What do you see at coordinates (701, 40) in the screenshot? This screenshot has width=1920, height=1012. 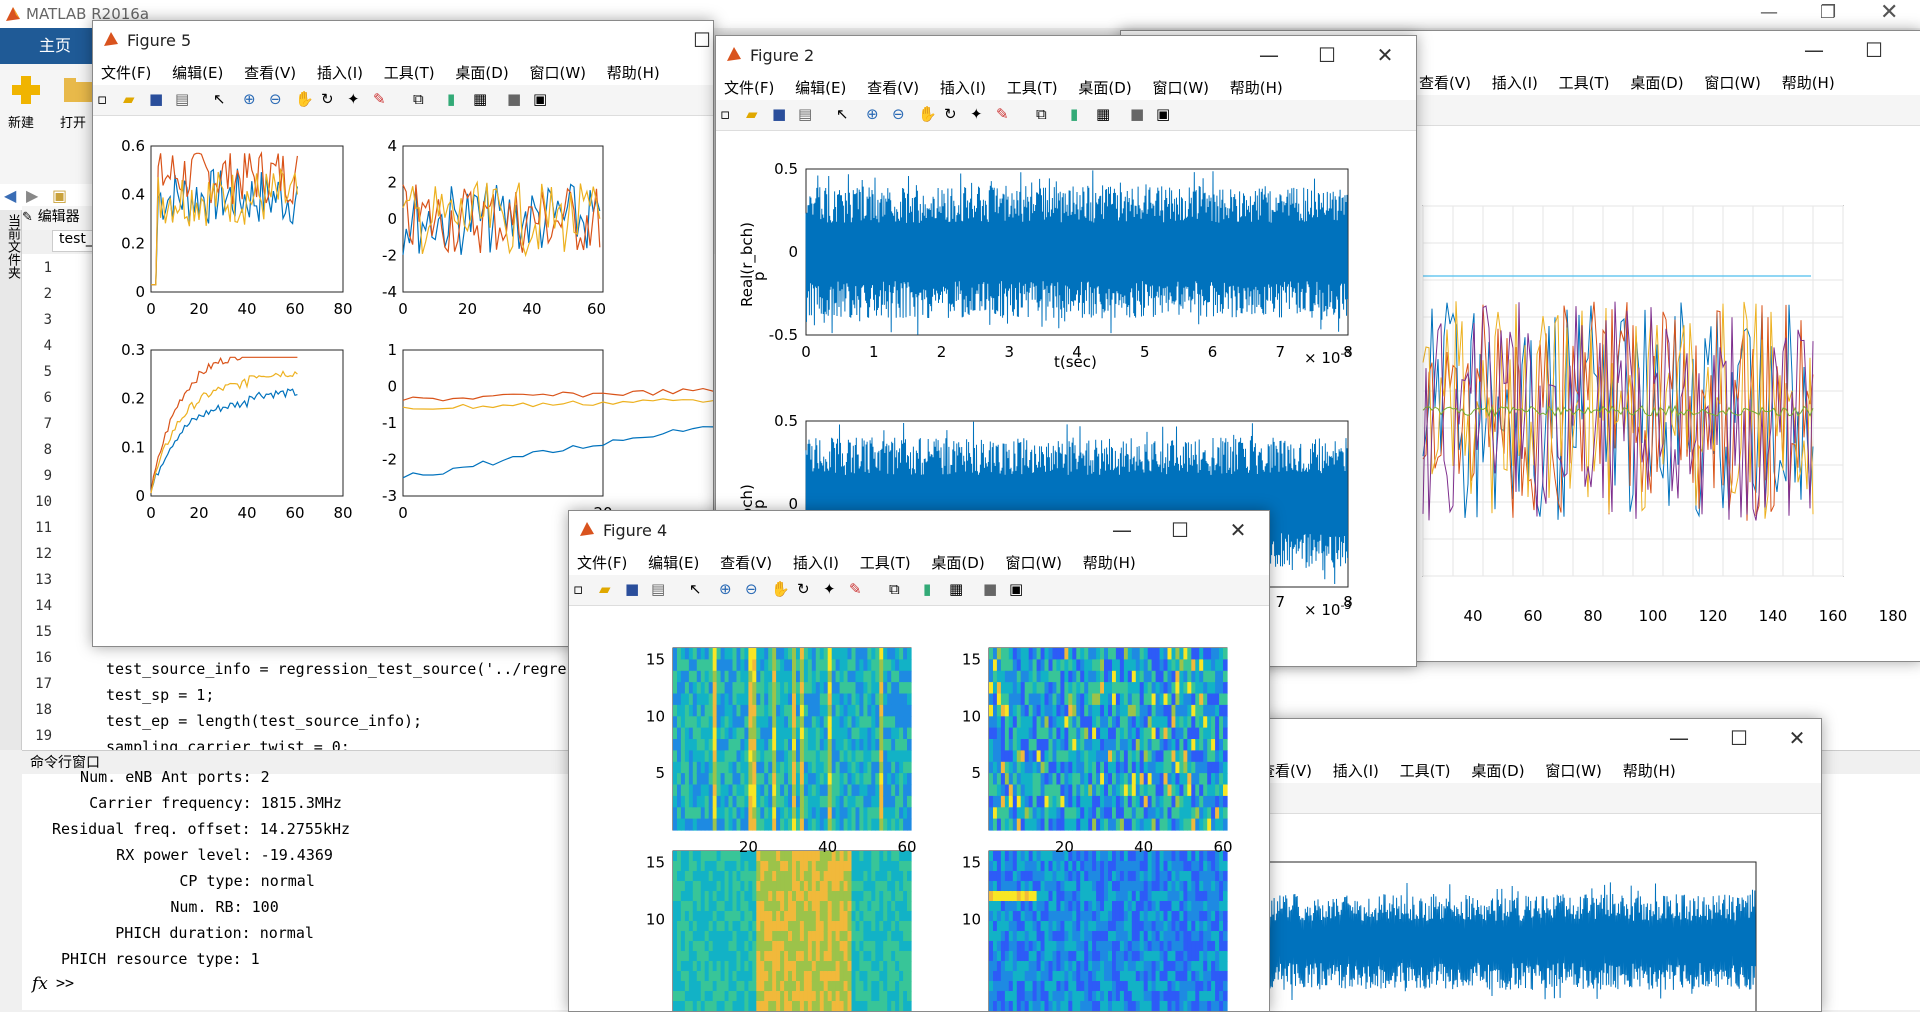 I see `figure5-maximize-button: ☐` at bounding box center [701, 40].